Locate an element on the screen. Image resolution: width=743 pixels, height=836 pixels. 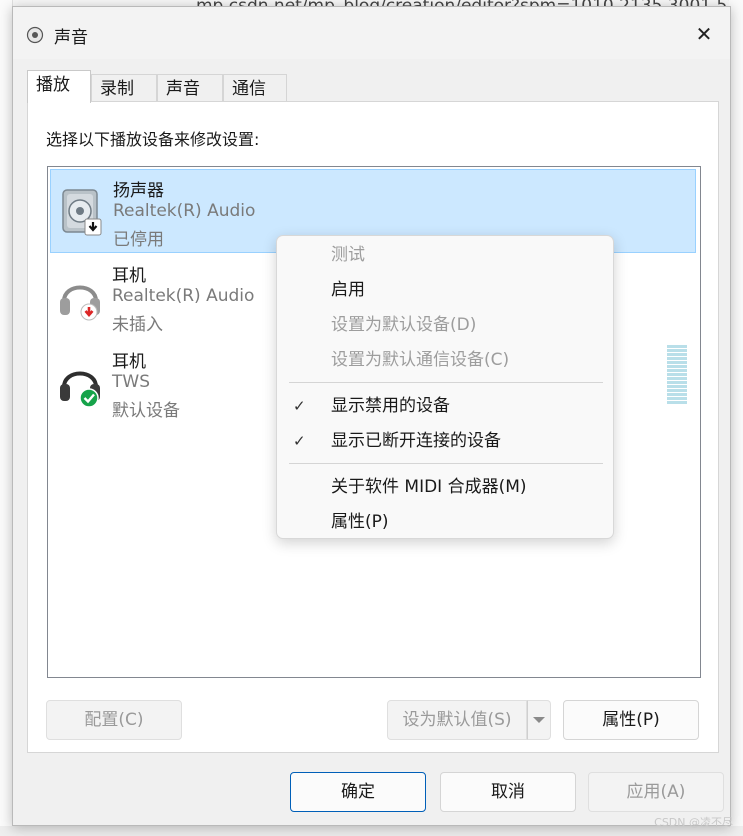
default-check-badge is located at coordinates (89, 398).